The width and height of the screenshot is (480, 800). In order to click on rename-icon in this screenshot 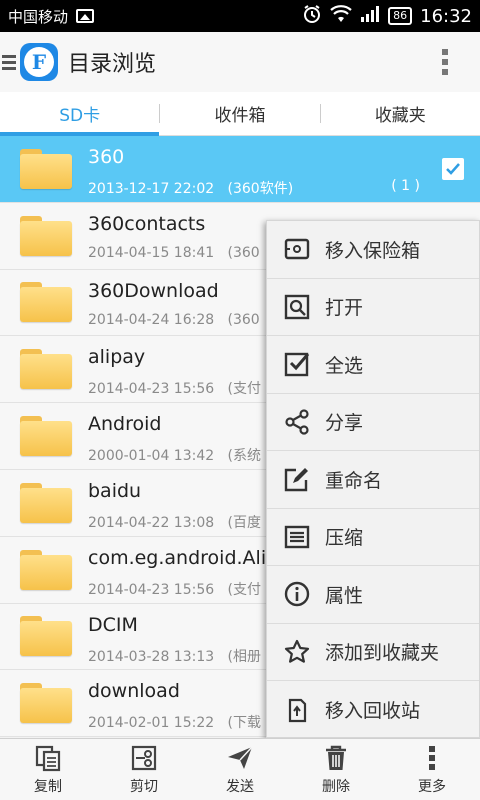, I will do `click(297, 479)`.